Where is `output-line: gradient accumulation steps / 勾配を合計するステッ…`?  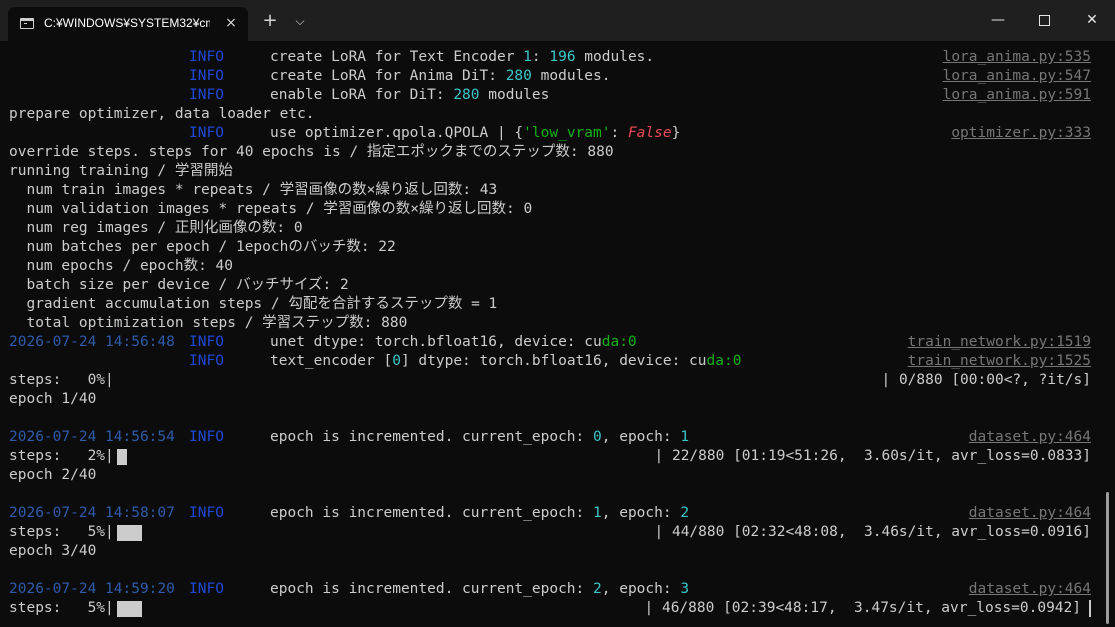 output-line: gradient accumulation steps / 勾配を合計するステッ… is located at coordinates (253, 304).